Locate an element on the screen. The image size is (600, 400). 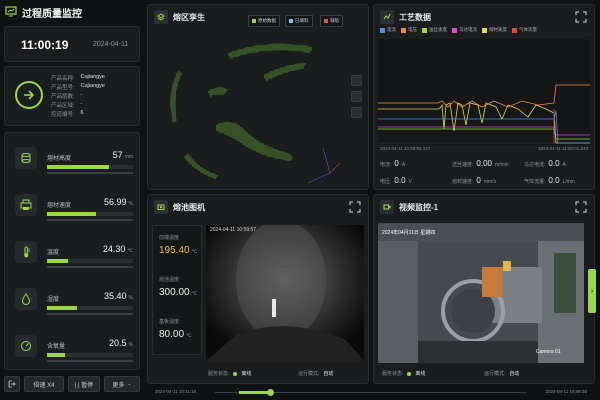
metric-oxygen: 含氧量 20.5% is located at coordinates (73, 347).